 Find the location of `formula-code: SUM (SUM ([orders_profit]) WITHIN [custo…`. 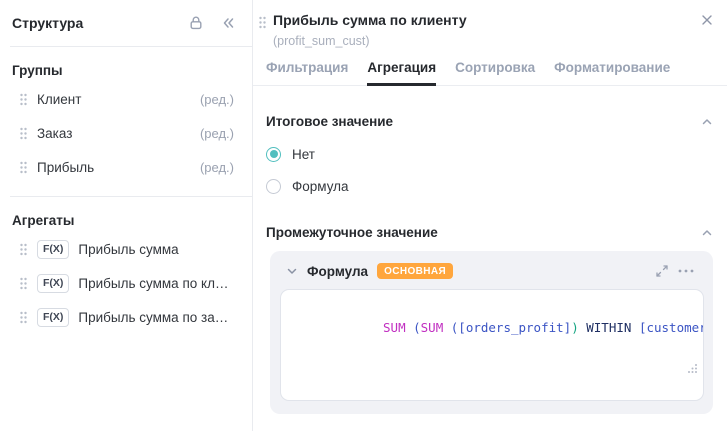

formula-code: SUM (SUM ([orders_profit]) WITHIN [custo… is located at coordinates (543, 327).